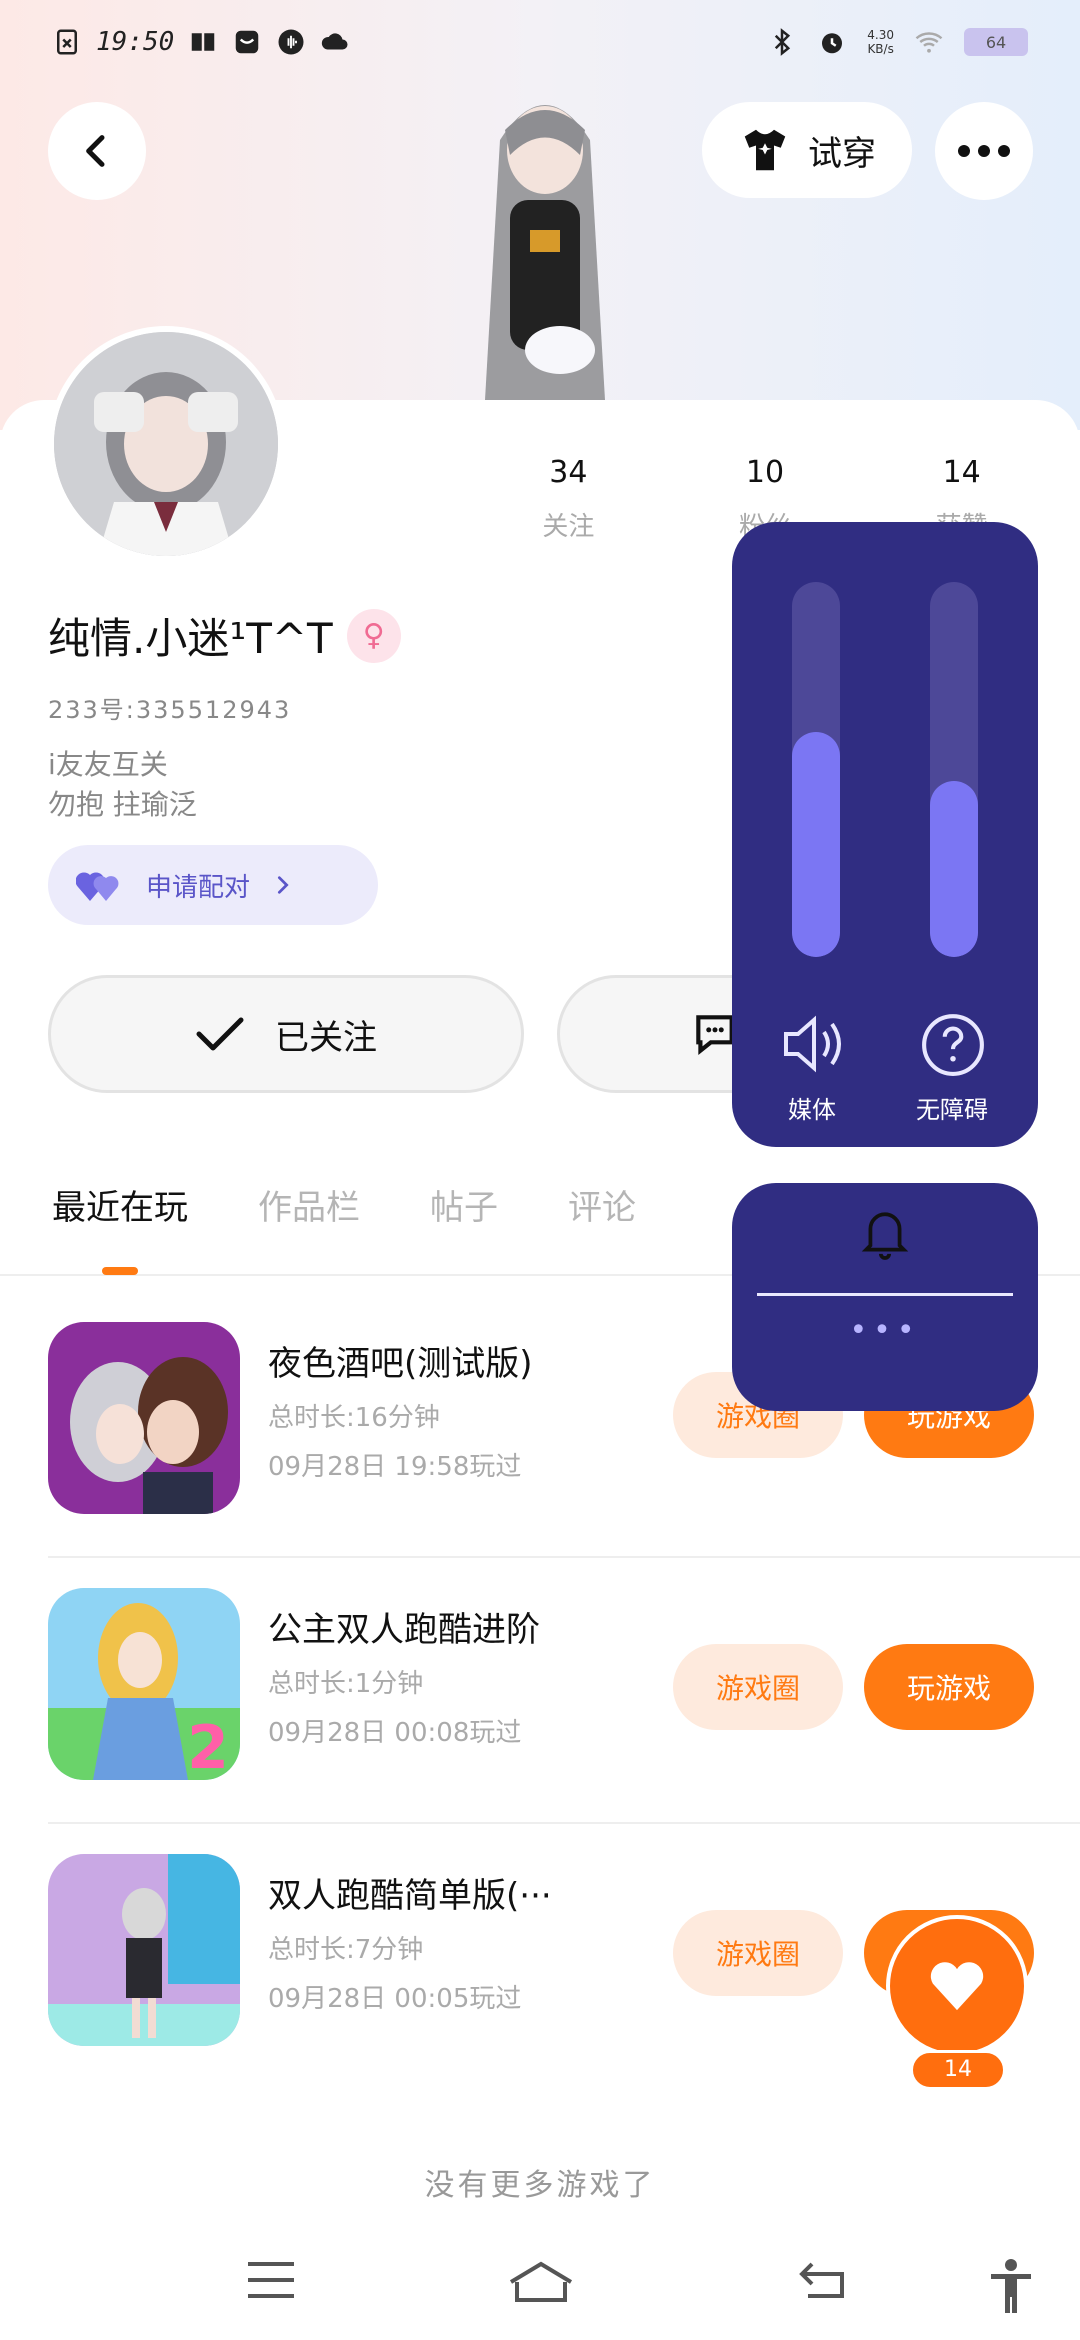 This screenshot has width=1080, height=2340. What do you see at coordinates (395, 1467) in the screenshot?
I see `game-last-played: 09月28日 19:58玩过` at bounding box center [395, 1467].